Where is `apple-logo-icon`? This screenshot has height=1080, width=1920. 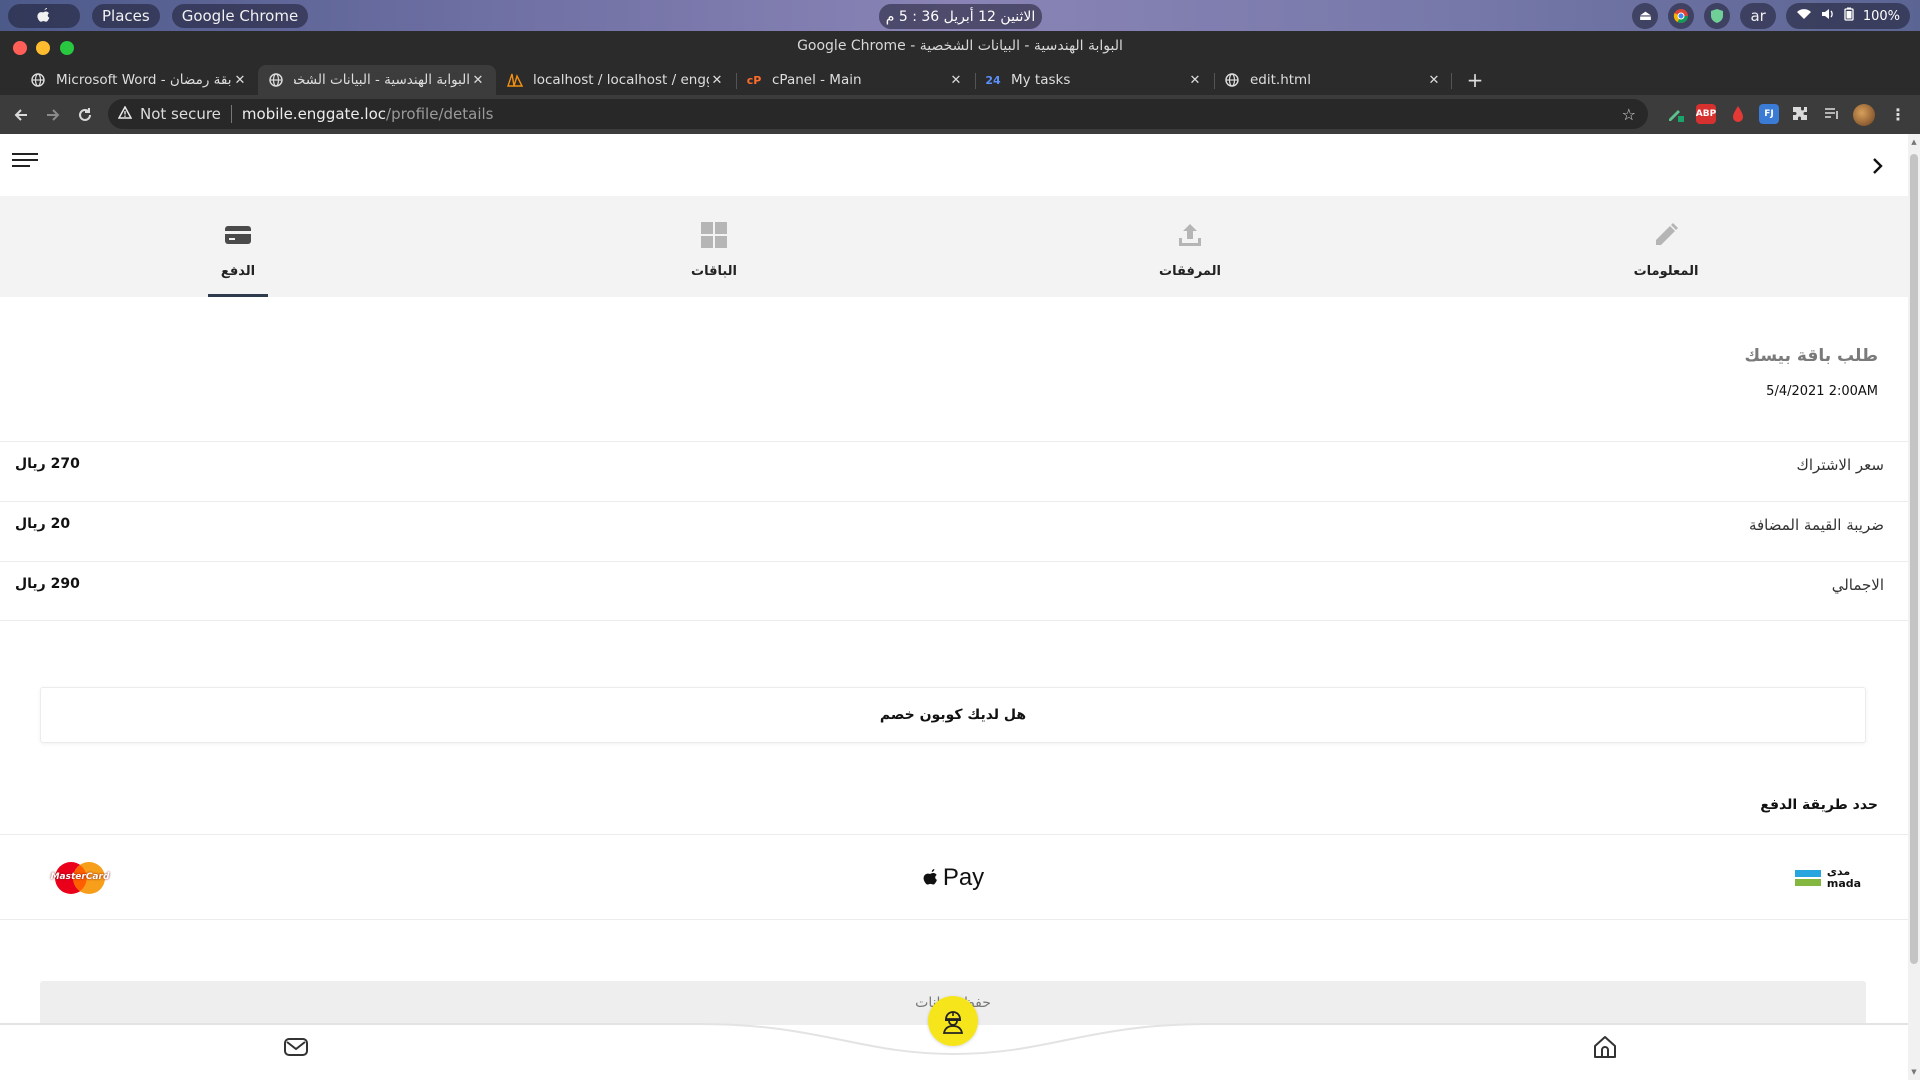 apple-logo-icon is located at coordinates (930, 877).